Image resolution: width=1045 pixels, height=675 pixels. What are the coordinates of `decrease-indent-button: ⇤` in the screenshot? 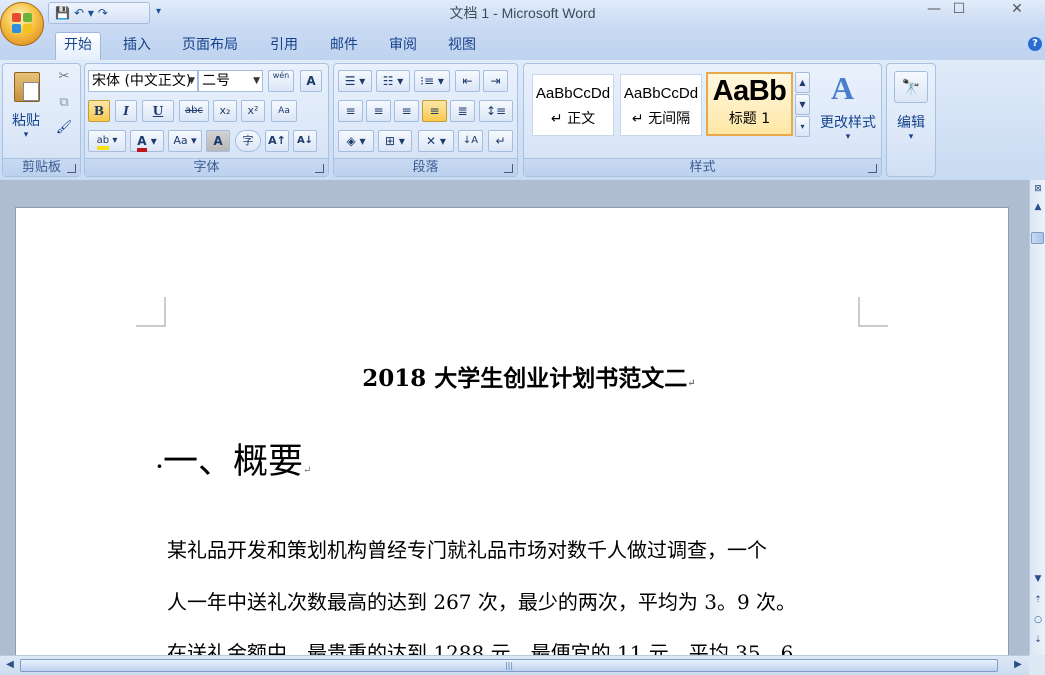 It's located at (467, 81).